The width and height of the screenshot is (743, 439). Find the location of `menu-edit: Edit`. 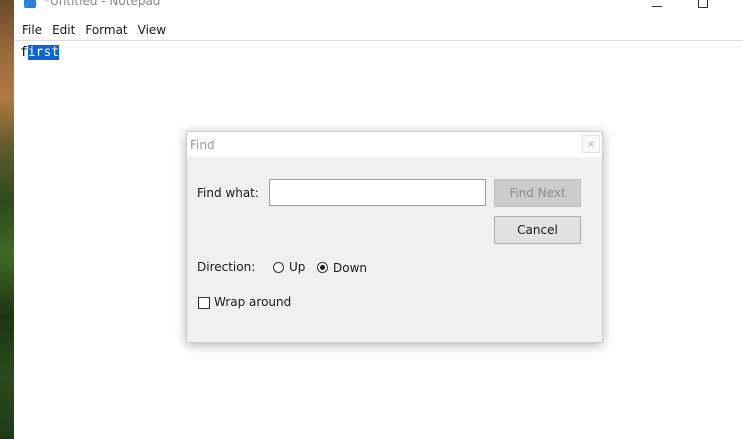

menu-edit: Edit is located at coordinates (63, 30).